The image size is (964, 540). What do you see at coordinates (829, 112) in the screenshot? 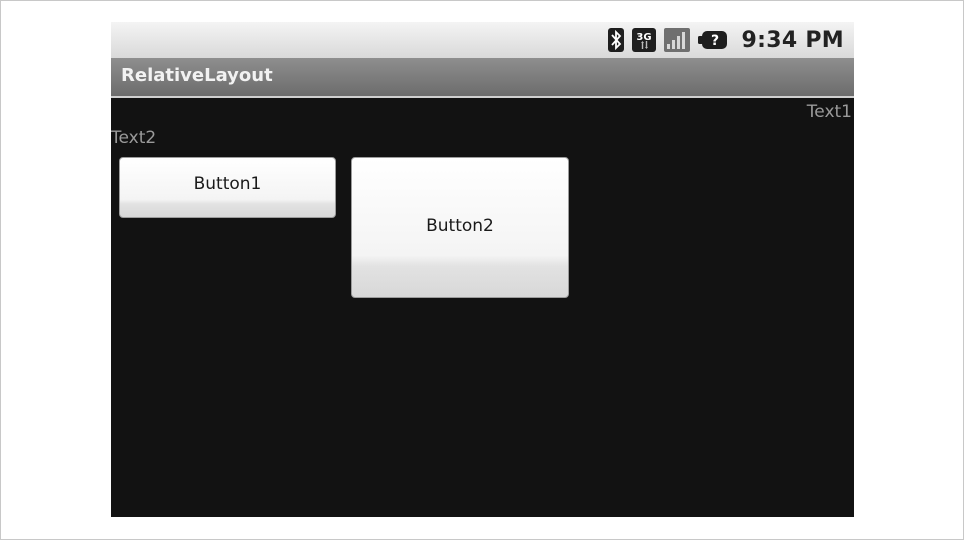
I see `text1-label: Text1` at bounding box center [829, 112].